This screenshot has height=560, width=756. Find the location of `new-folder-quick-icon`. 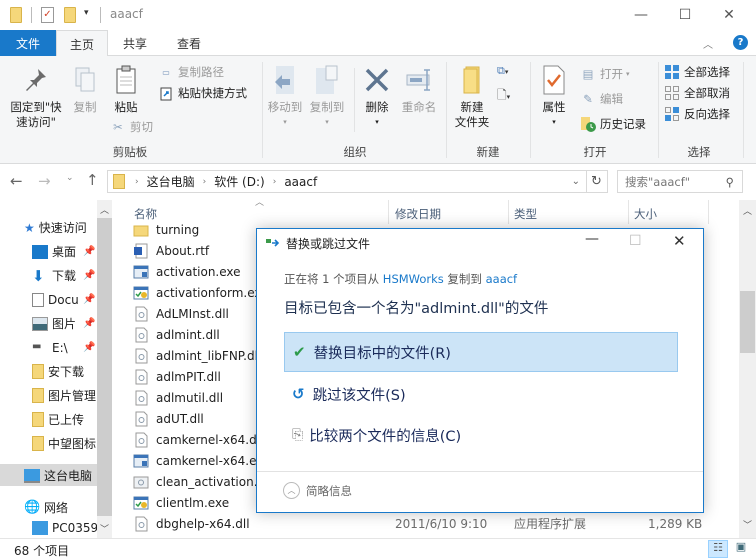

new-folder-quick-icon is located at coordinates (70, 15).